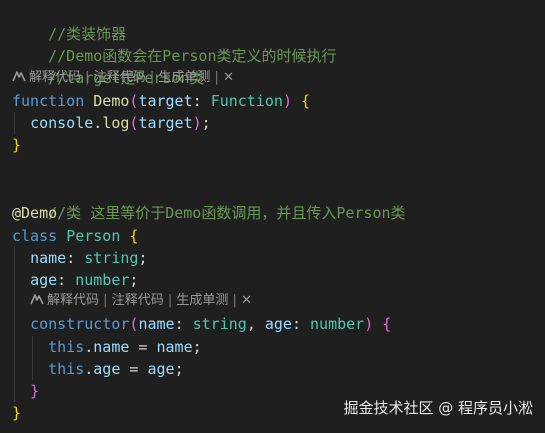 The image size is (545, 433). Describe the element at coordinates (227, 213) in the screenshot. I see `comment-text: //类 这里等价于Demo函数调用，并且传入Person类` at that location.